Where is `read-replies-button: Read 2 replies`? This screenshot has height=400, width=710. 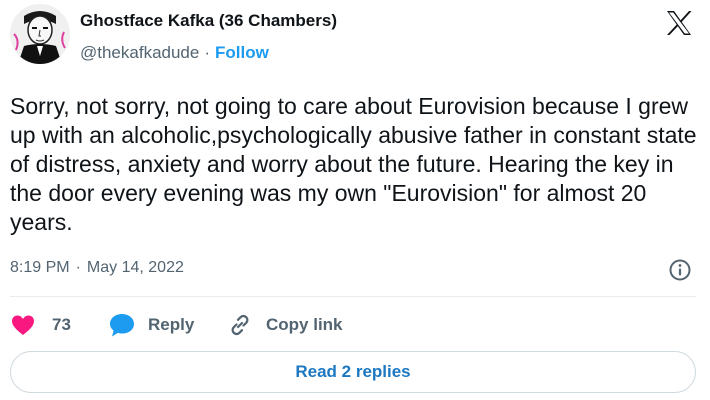
read-replies-button: Read 2 replies is located at coordinates (353, 372).